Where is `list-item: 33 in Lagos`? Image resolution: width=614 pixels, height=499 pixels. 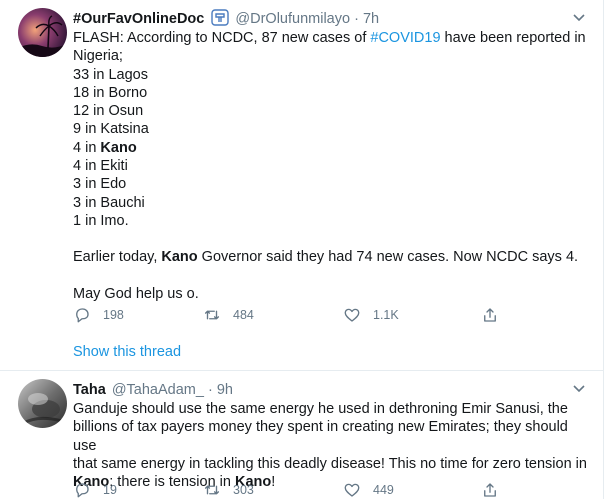
list-item: 33 in Lagos is located at coordinates (110, 74).